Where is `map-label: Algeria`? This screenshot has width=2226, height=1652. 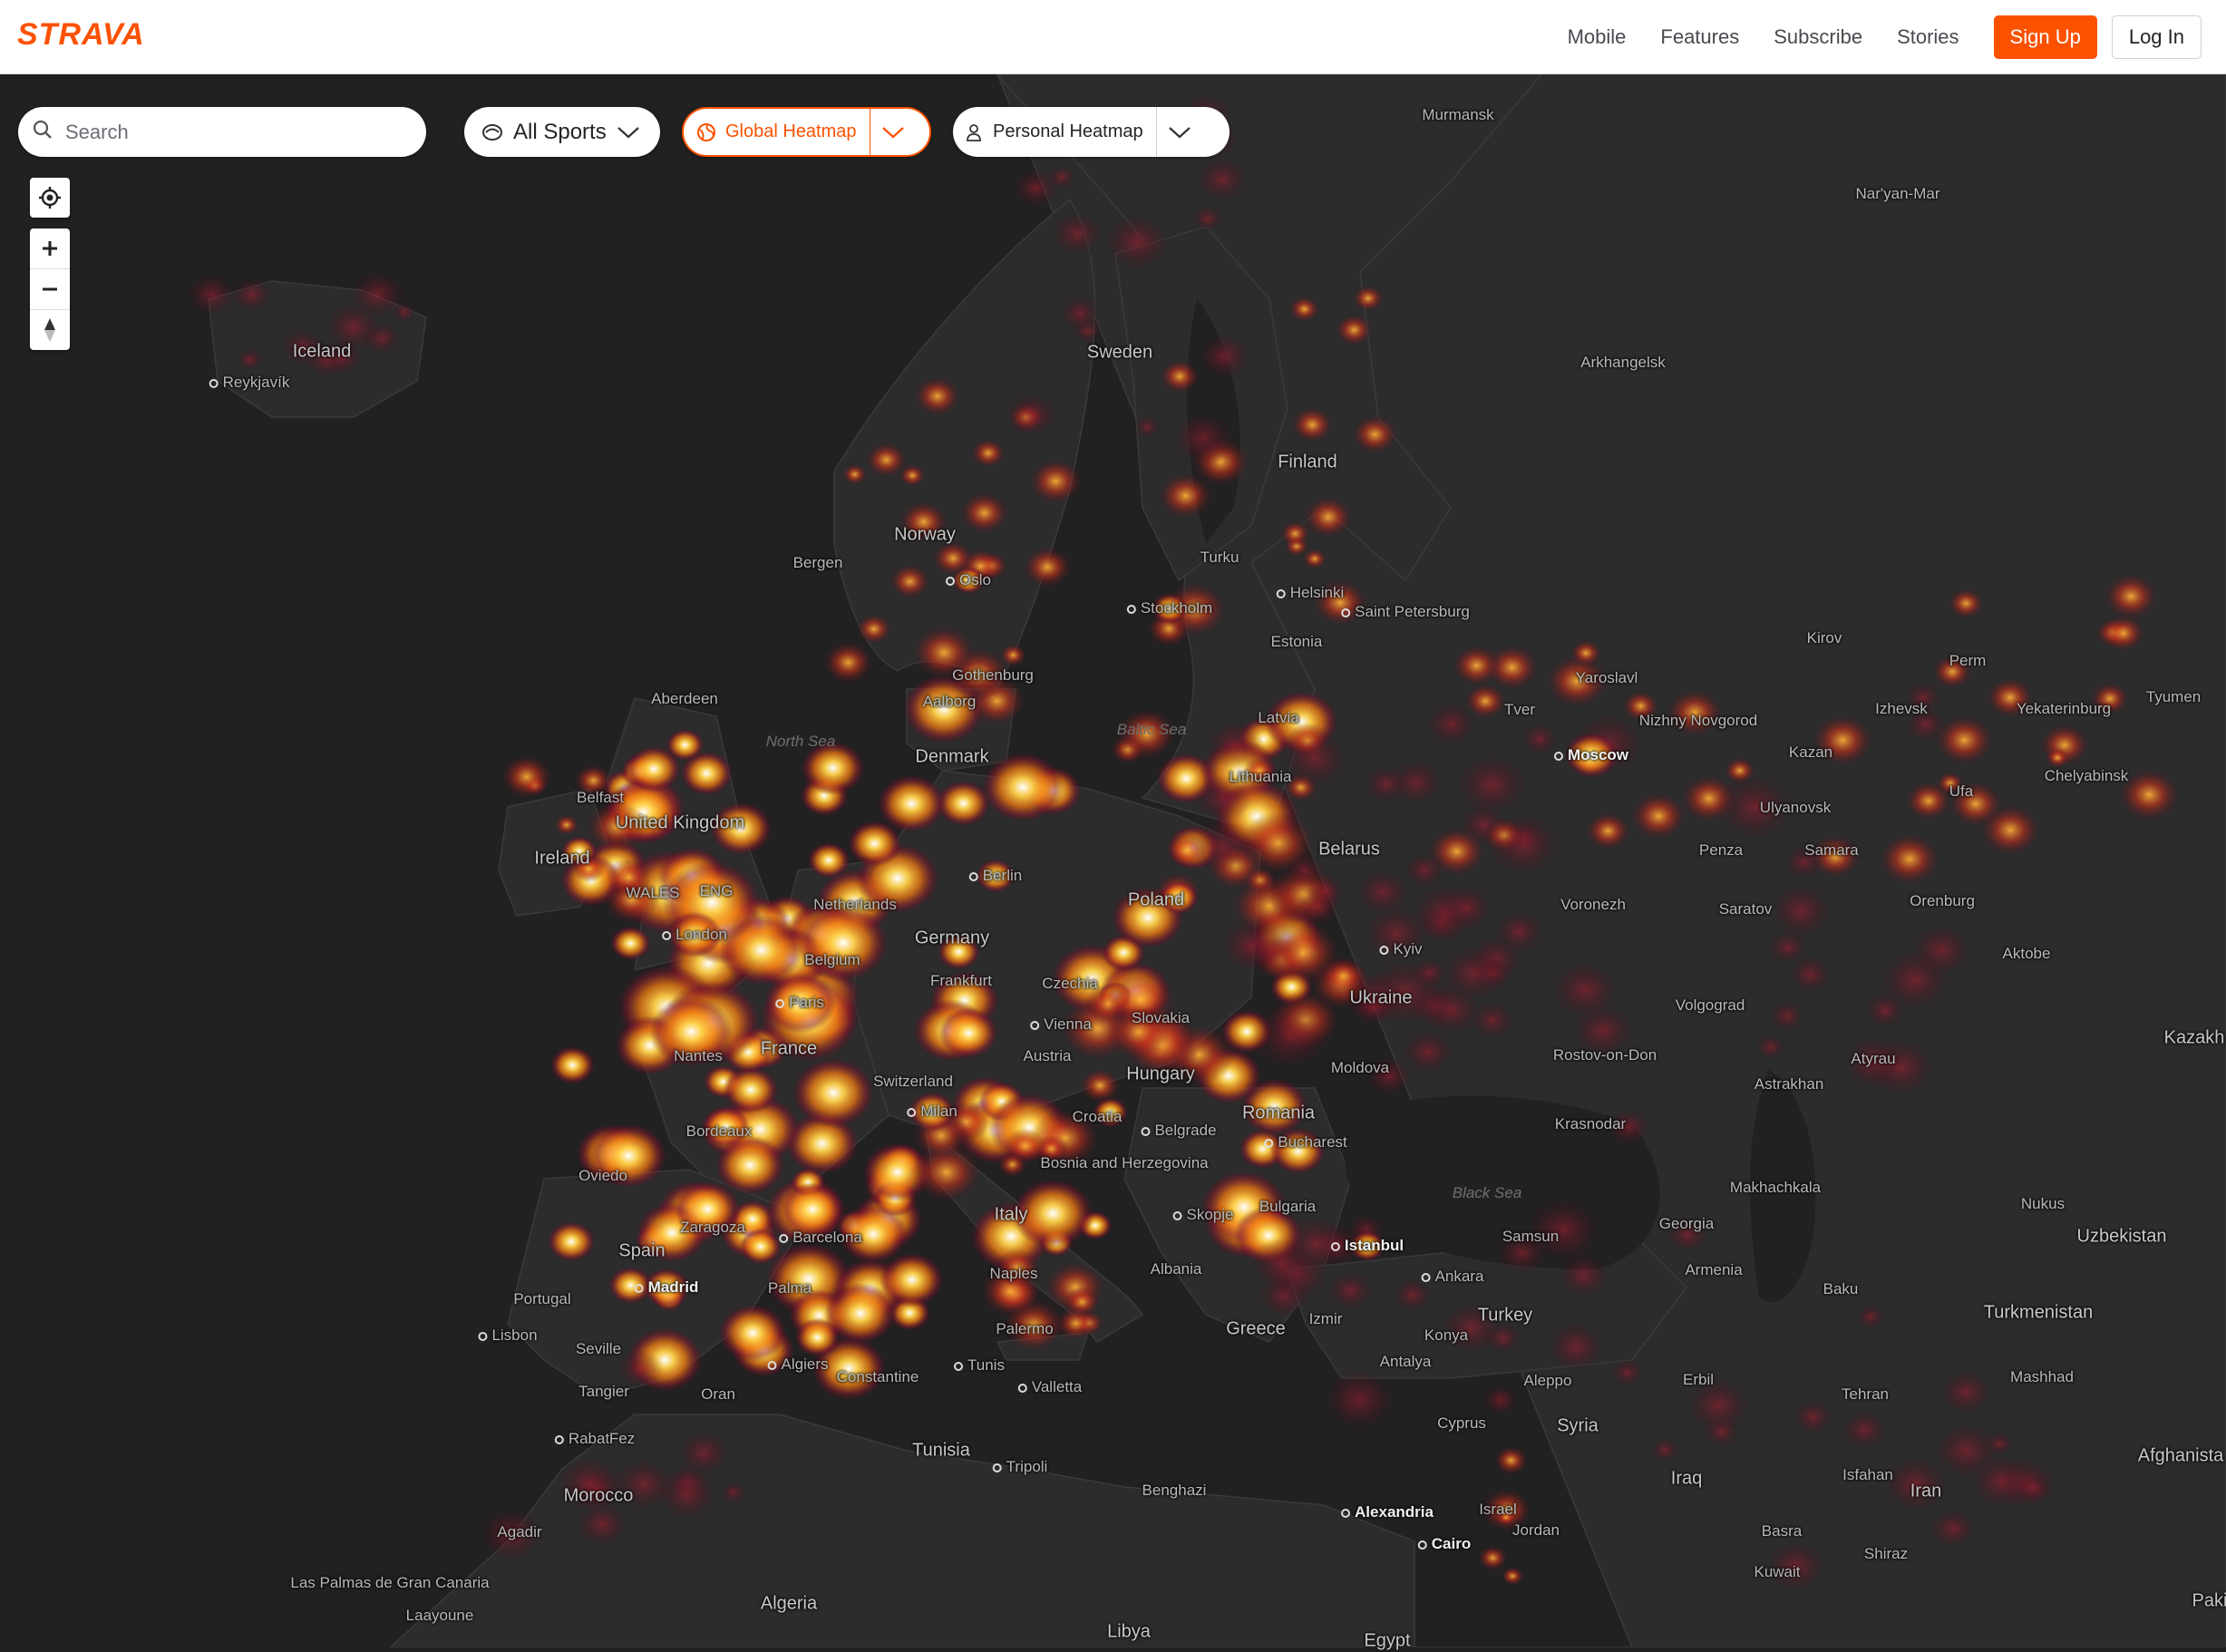 map-label: Algeria is located at coordinates (789, 1603).